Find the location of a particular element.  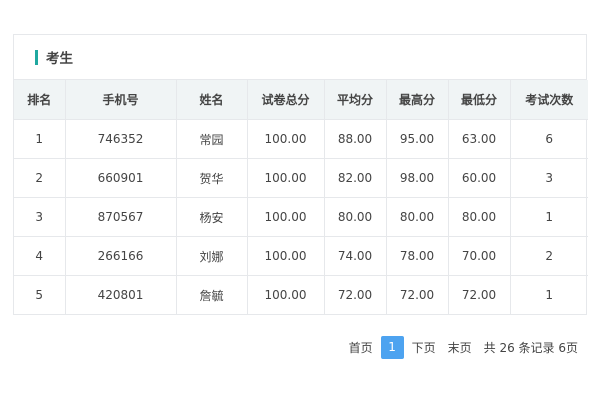

cell-rank: 1 is located at coordinates (40, 139).